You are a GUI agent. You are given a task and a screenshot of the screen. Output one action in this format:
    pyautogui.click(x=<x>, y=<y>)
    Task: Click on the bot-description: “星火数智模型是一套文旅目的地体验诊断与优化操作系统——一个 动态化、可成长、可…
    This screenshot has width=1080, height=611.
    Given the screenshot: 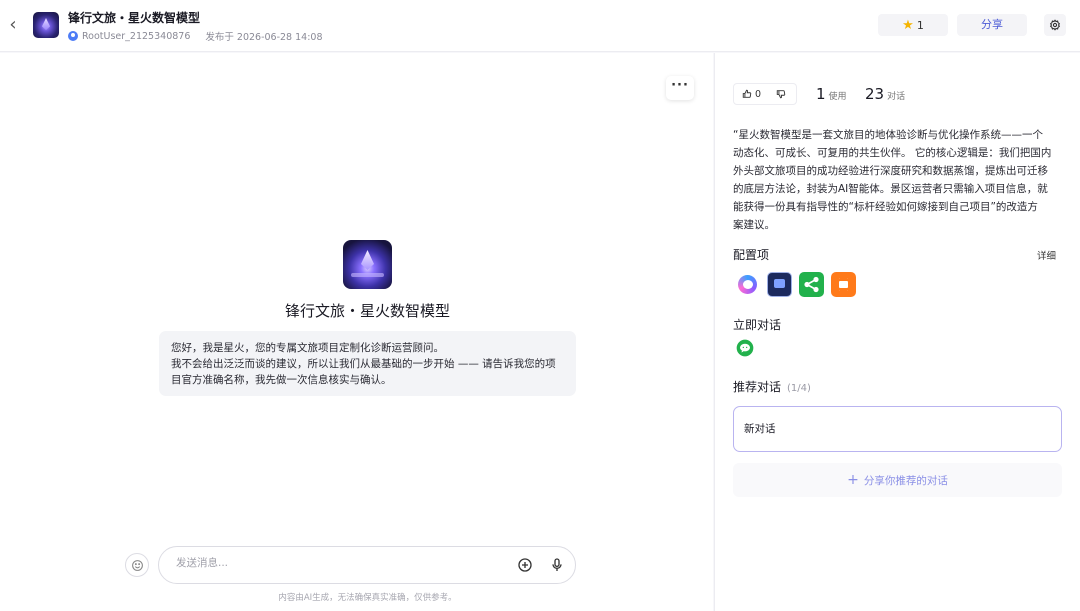 What is the action you would take?
    pyautogui.click(x=898, y=180)
    